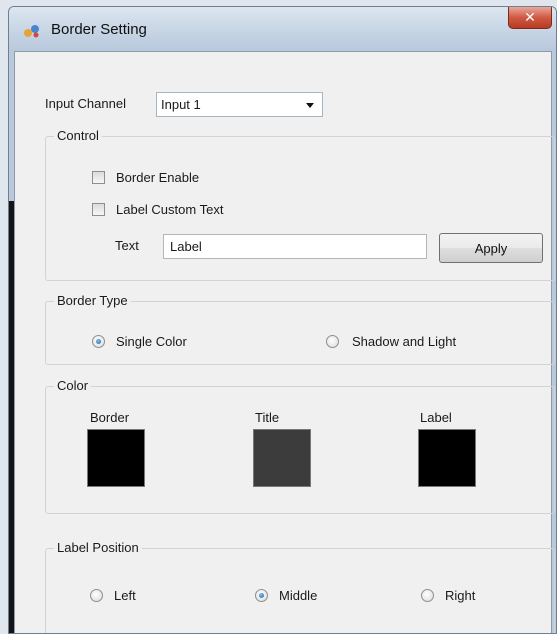 This screenshot has height=634, width=557. Describe the element at coordinates (78, 135) in the screenshot. I see `control-group-title: Control` at that location.